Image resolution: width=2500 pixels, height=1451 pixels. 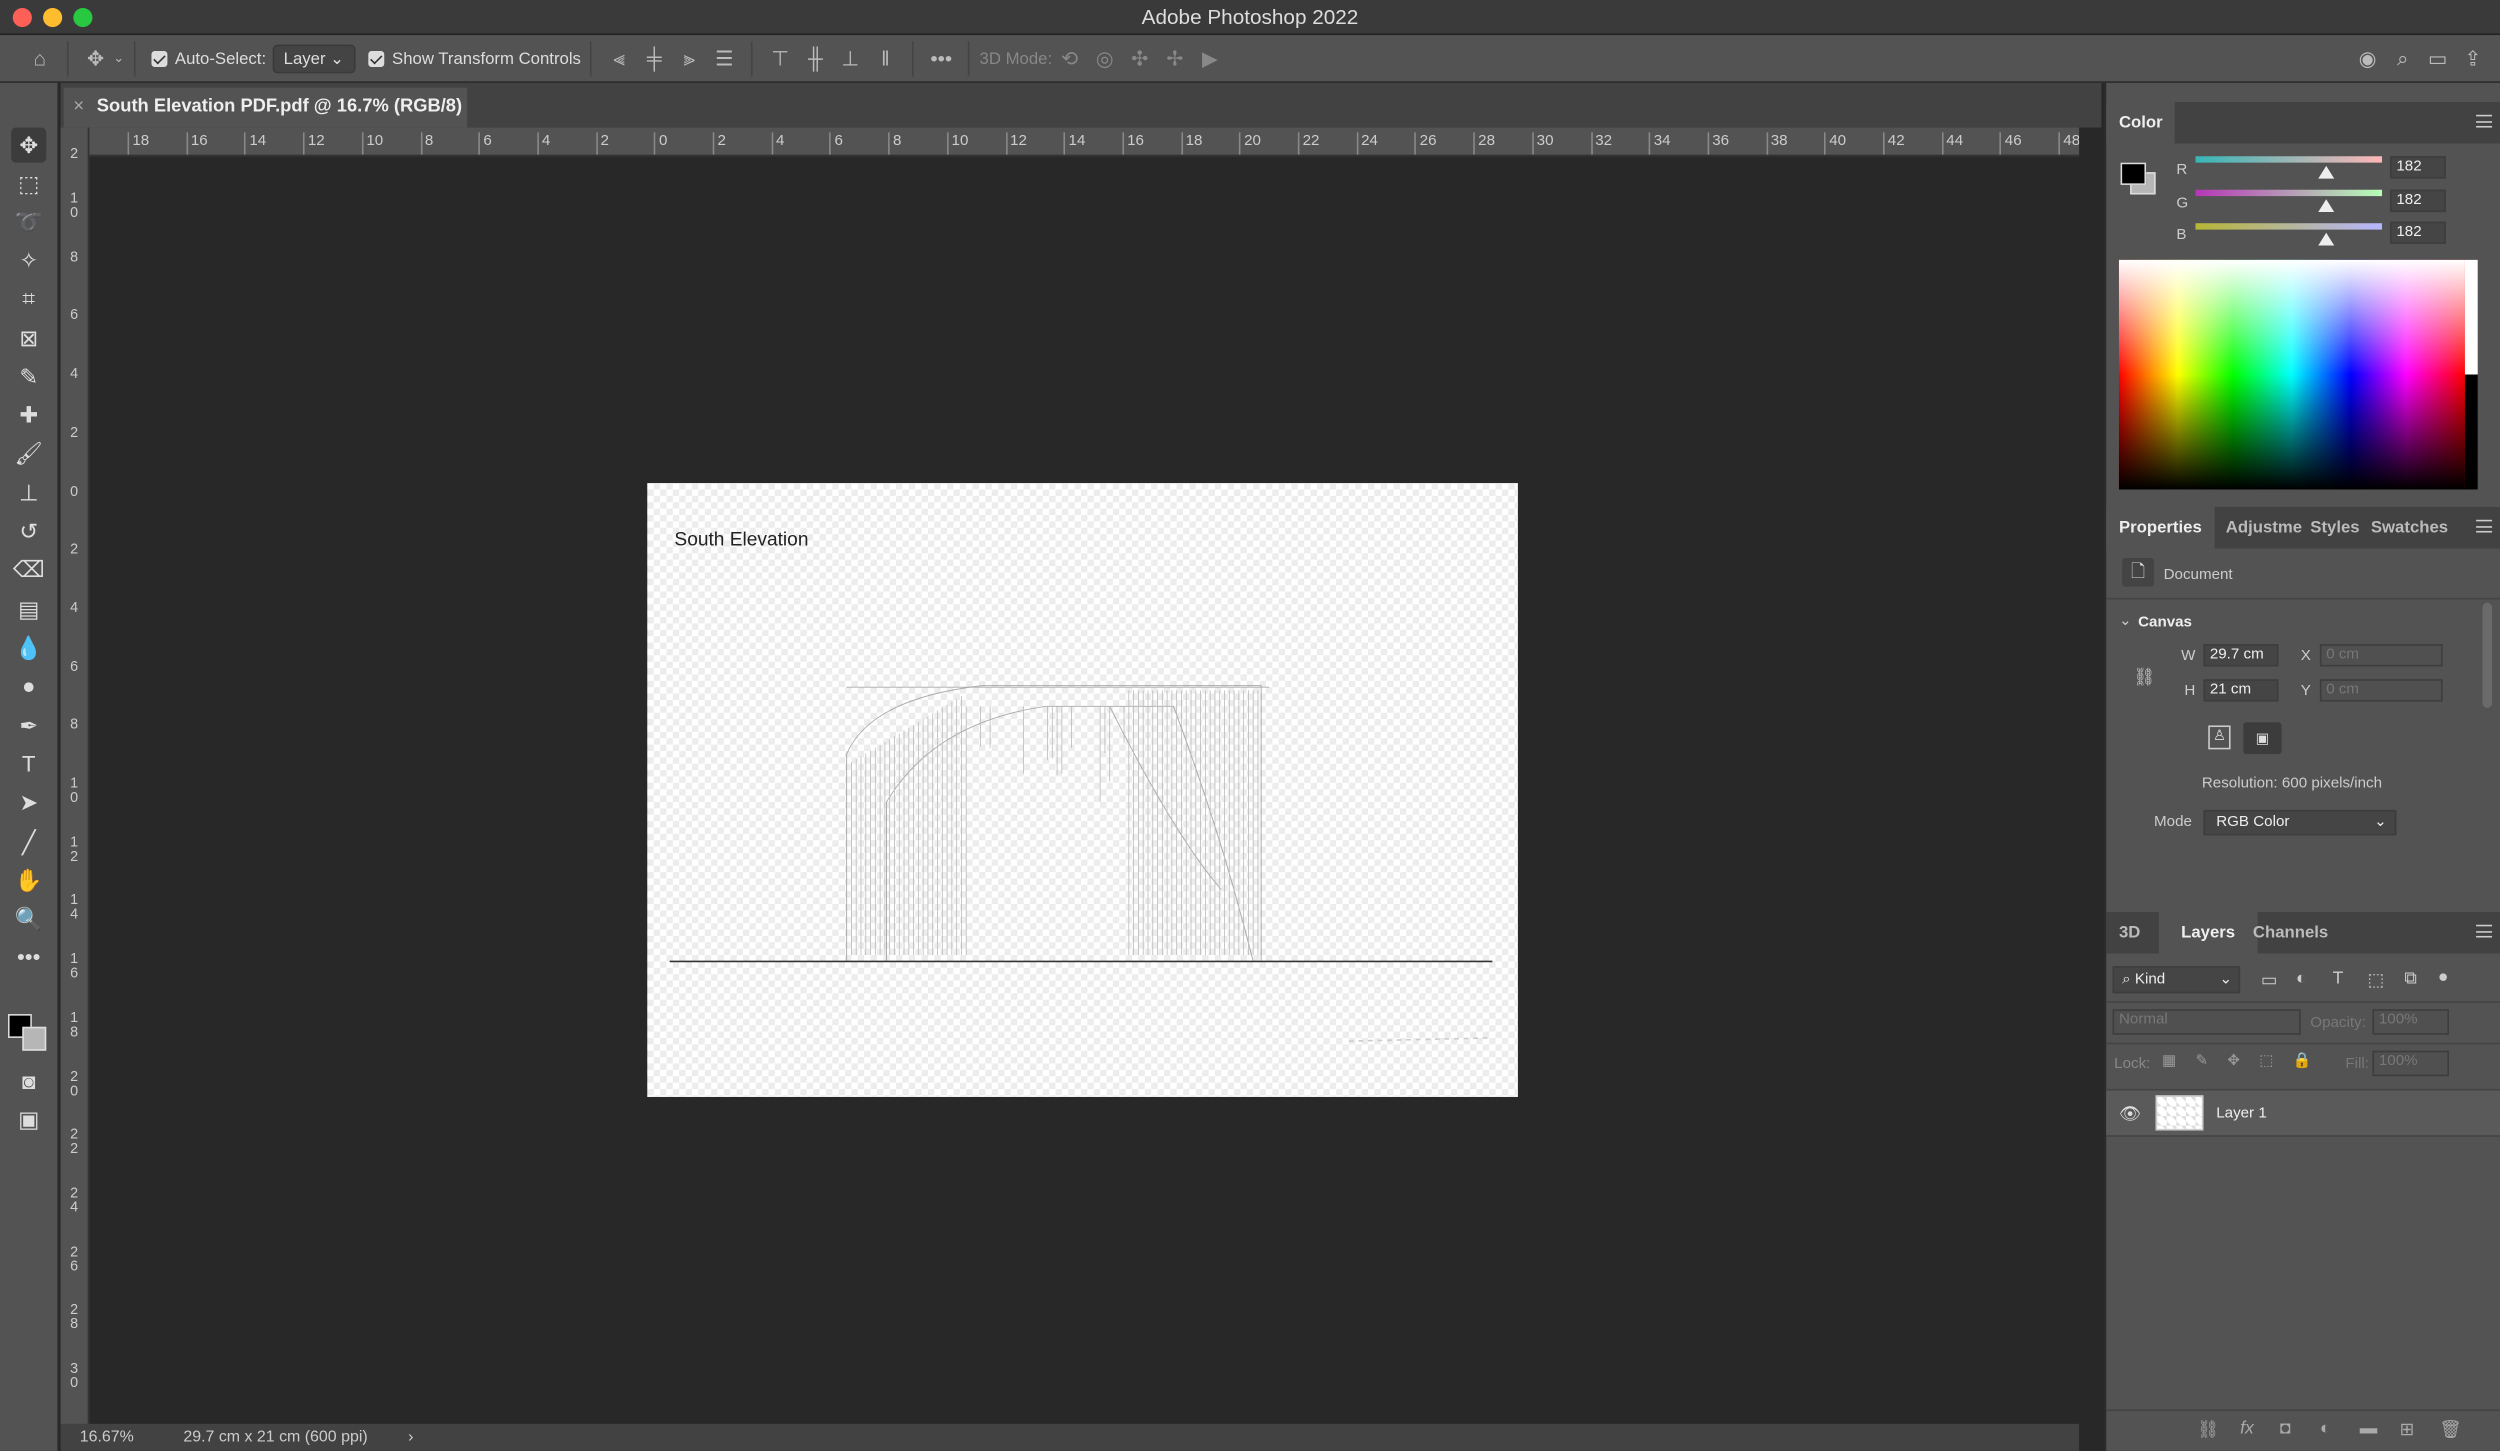 What do you see at coordinates (2472, 58) in the screenshot?
I see `share-icon: ⇪` at bounding box center [2472, 58].